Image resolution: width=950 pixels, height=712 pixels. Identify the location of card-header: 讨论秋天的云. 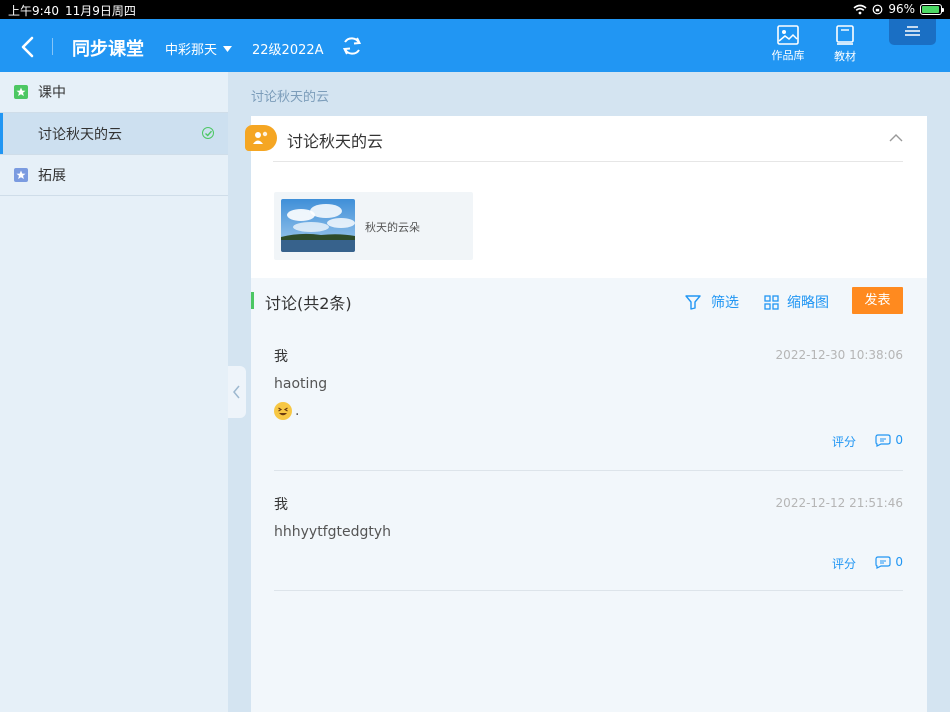
(586, 139).